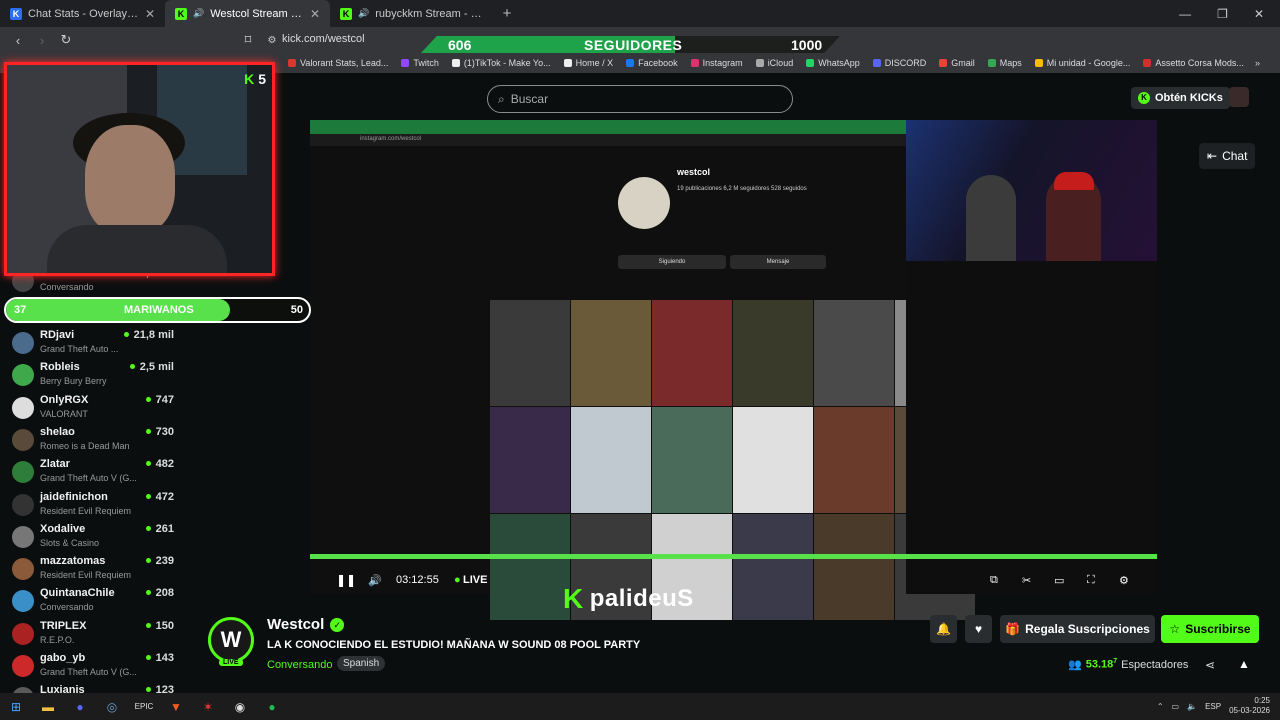  Describe the element at coordinates (346, 580) in the screenshot. I see `pause-icon: ❚❚` at that location.